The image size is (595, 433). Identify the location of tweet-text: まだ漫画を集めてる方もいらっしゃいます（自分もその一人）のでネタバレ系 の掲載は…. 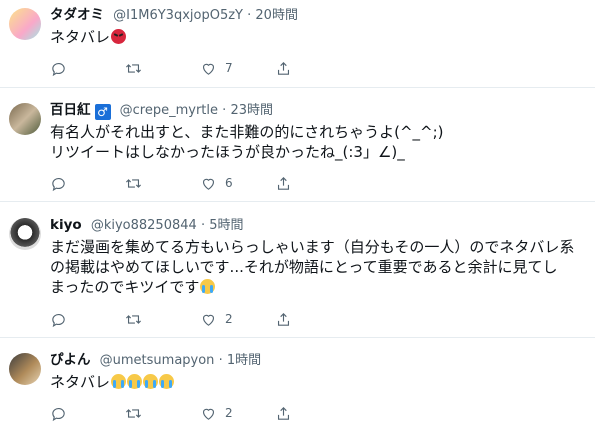
(317, 267).